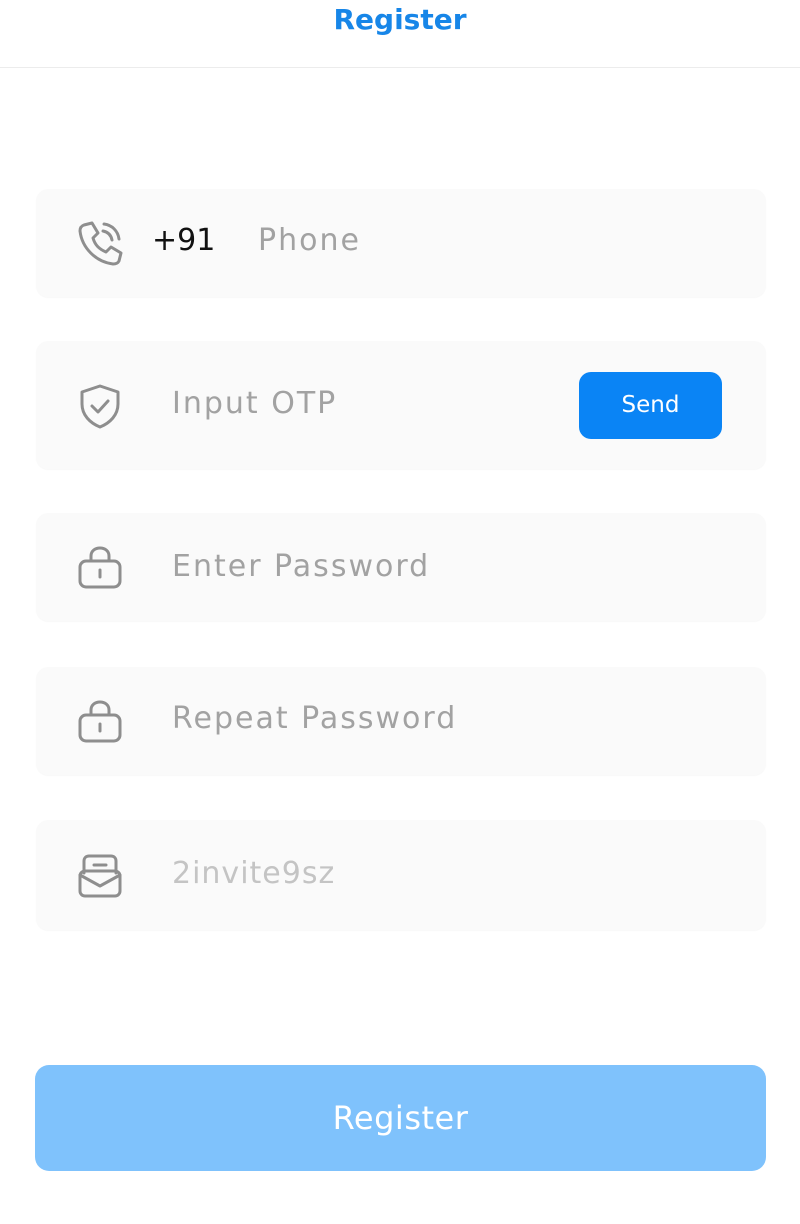  What do you see at coordinates (400, 1118) in the screenshot?
I see `register-button: Register` at bounding box center [400, 1118].